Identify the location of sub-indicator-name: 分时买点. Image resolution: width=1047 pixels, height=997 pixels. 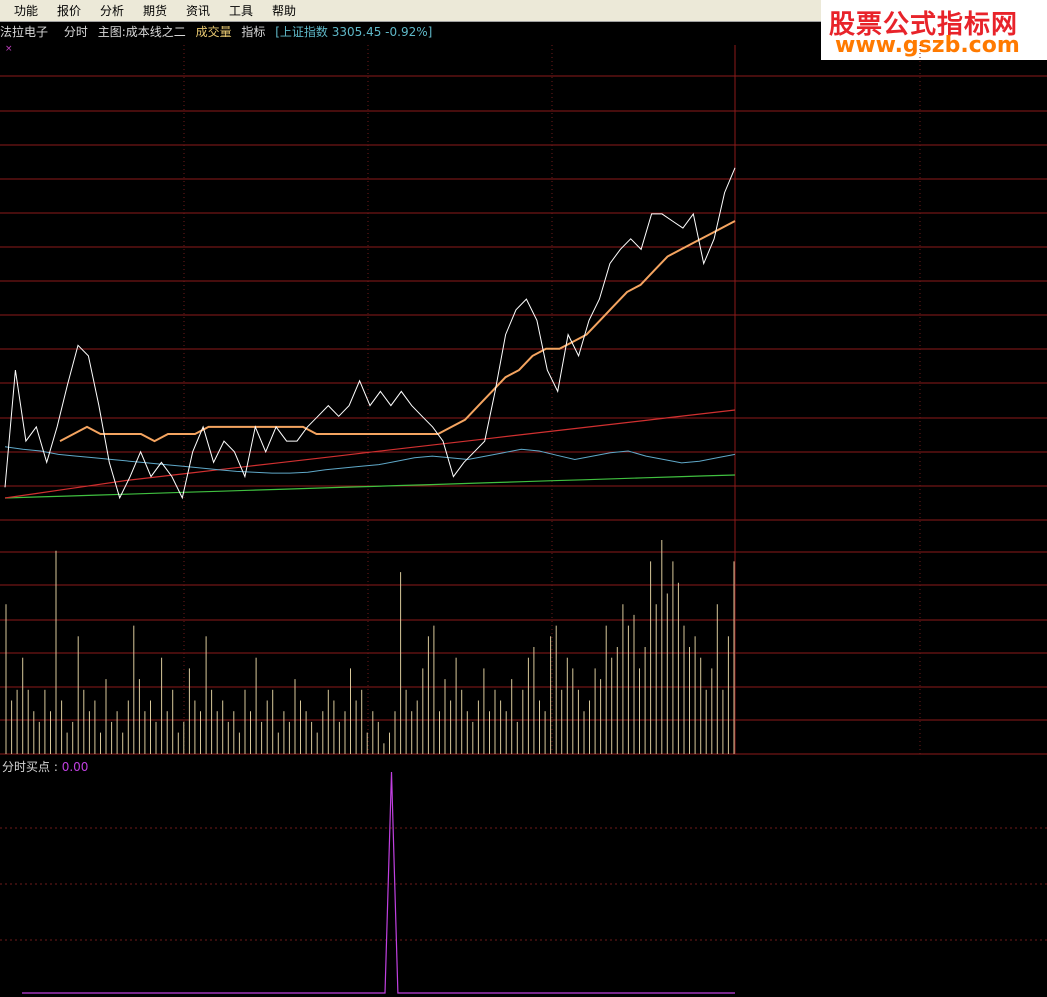
(26, 767).